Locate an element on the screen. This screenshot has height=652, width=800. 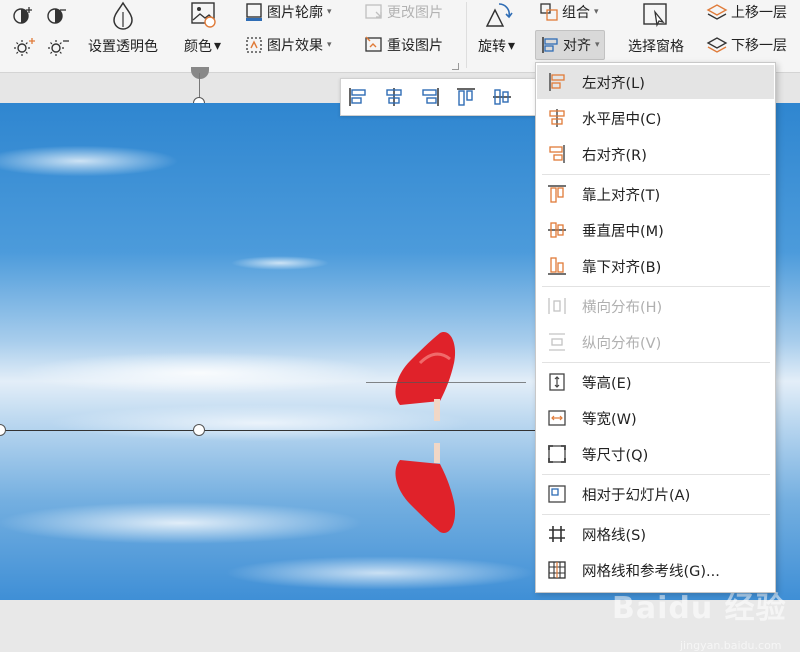
menu-item-label: 靠下对齐(B) is located at coordinates (622, 267).